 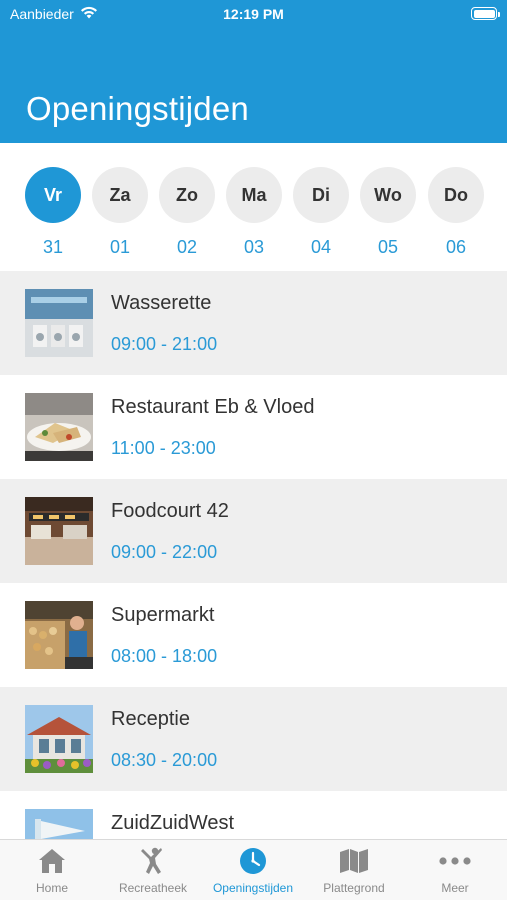 I want to click on location-name: Receptie, so click(x=150, y=719).